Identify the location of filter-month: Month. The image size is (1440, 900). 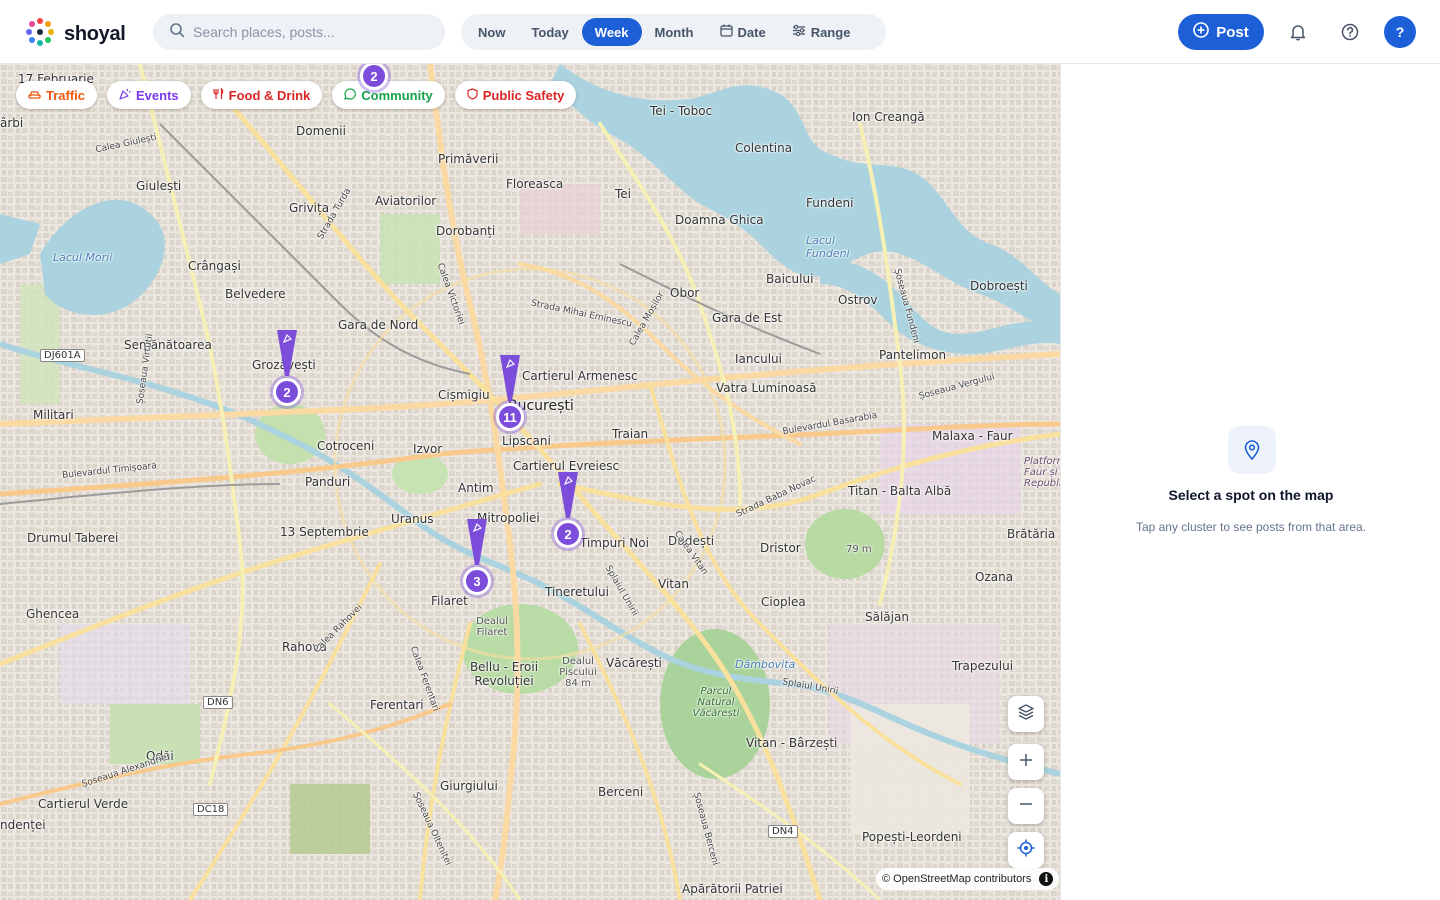
(674, 32).